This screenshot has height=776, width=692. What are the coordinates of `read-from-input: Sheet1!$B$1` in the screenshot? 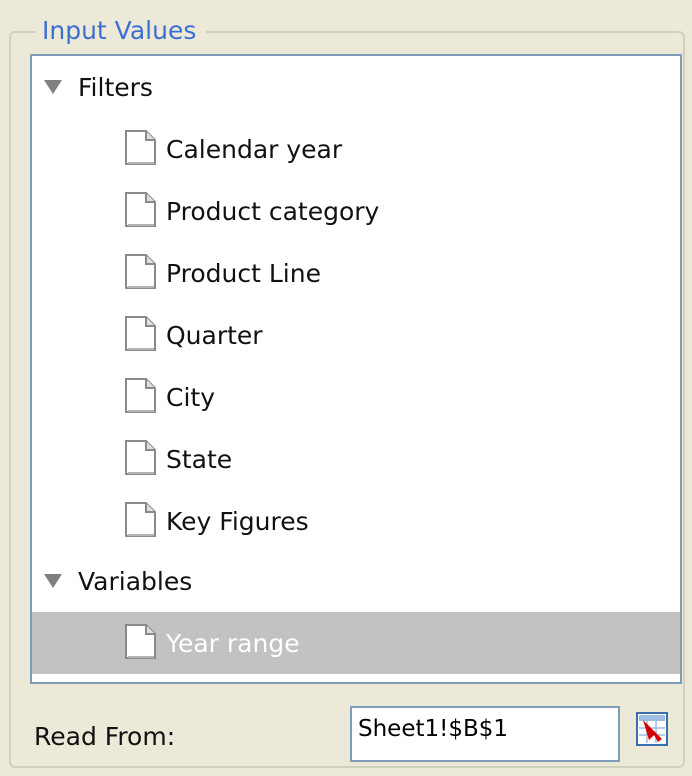 It's located at (485, 734).